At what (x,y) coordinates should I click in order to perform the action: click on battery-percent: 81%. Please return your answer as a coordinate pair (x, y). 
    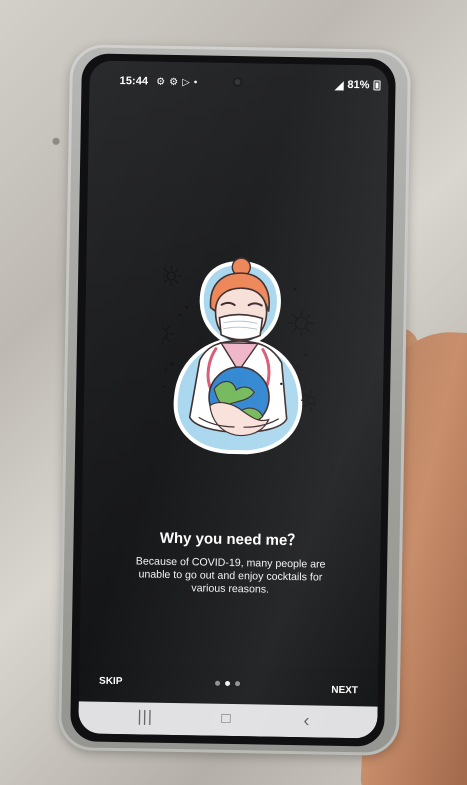
    Looking at the image, I should click on (358, 85).